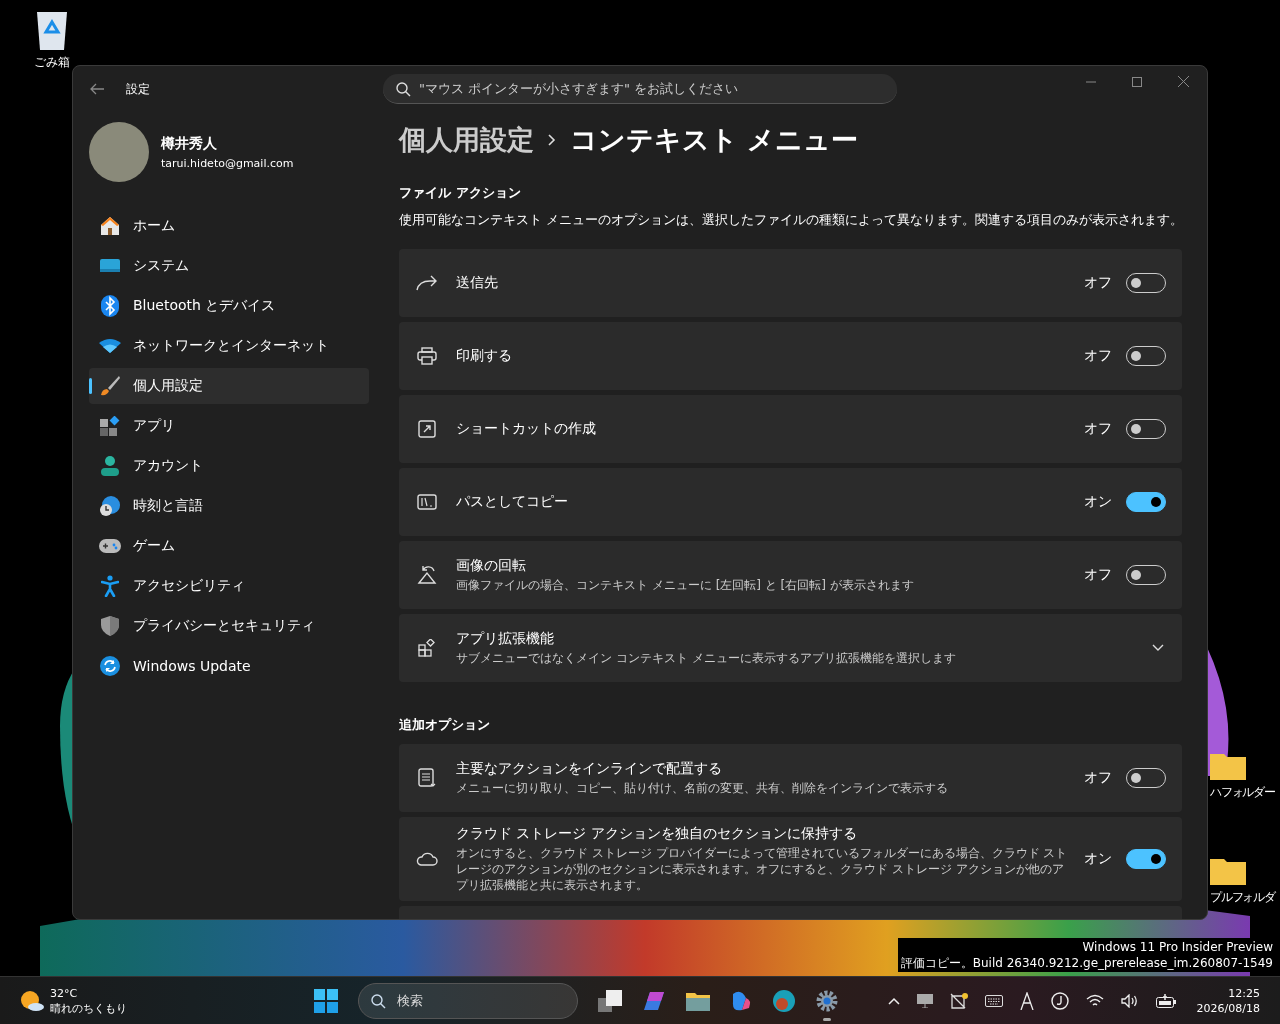 The width and height of the screenshot is (1280, 1024). What do you see at coordinates (1228, 1008) in the screenshot?
I see `clock-date: 2026/08/18` at bounding box center [1228, 1008].